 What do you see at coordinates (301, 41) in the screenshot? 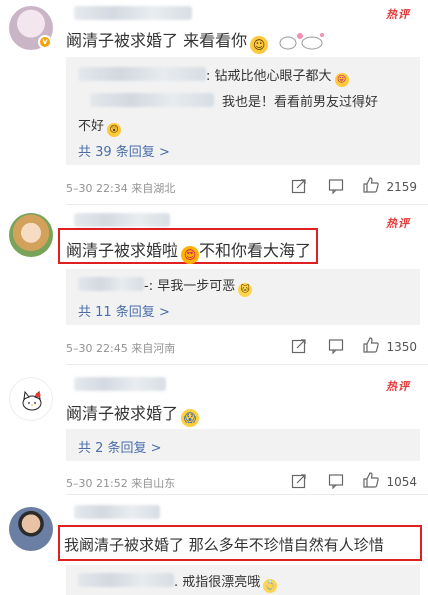
I see `cat-sticker-icon` at bounding box center [301, 41].